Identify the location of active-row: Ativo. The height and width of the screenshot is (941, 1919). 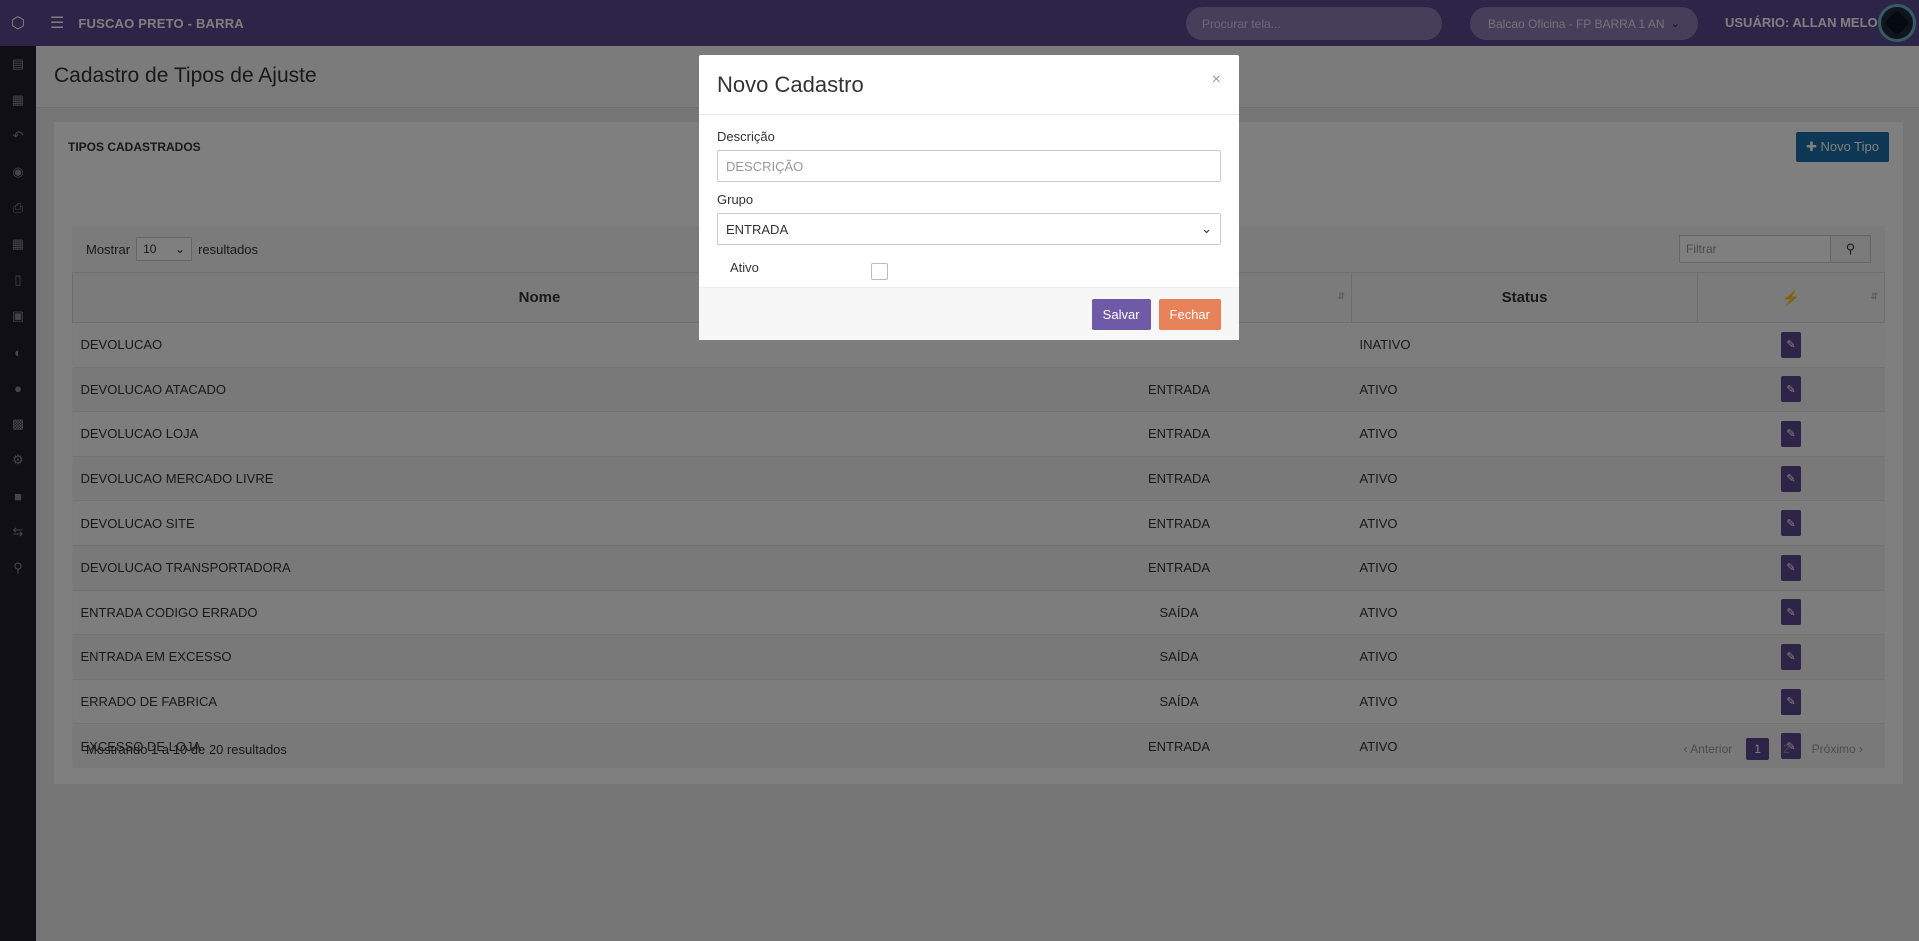
(969, 267).